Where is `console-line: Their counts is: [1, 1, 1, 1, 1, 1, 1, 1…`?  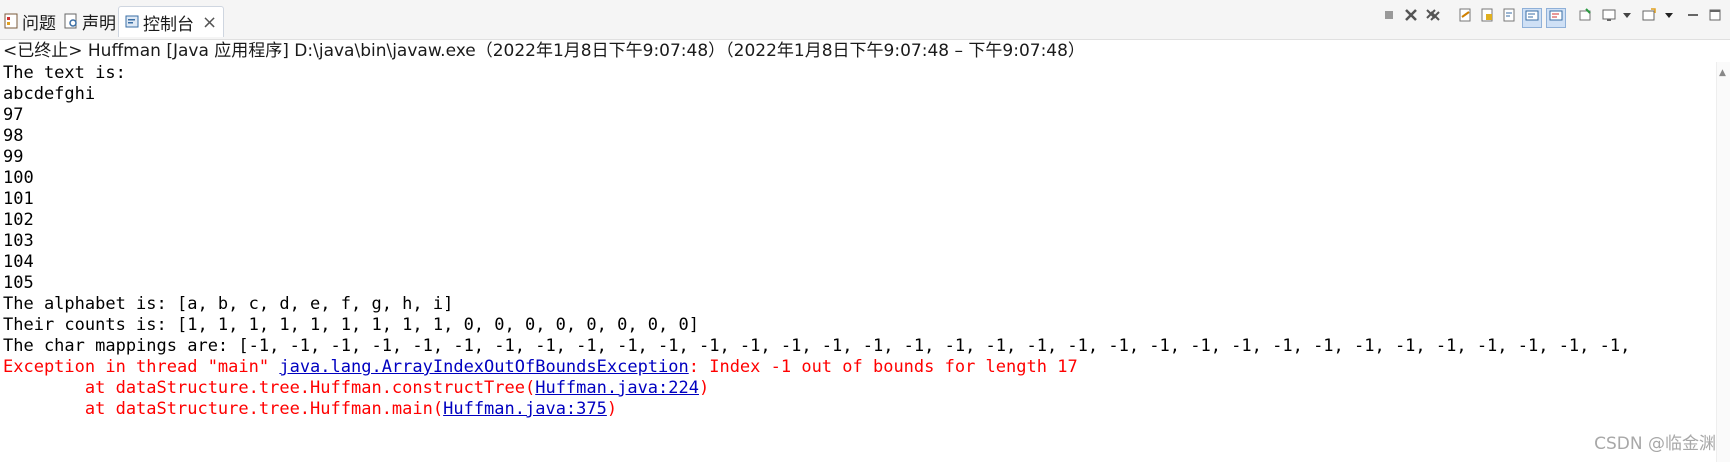
console-line: Their counts is: [1, 1, 1, 1, 1, 1, 1, 1… is located at coordinates (351, 325).